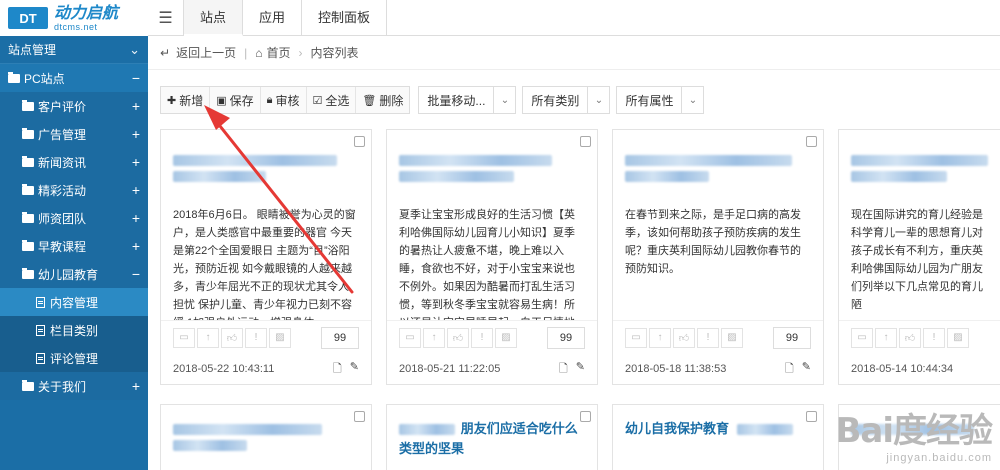  I want to click on content-card: 幼儿自我保护教育, so click(718, 437).